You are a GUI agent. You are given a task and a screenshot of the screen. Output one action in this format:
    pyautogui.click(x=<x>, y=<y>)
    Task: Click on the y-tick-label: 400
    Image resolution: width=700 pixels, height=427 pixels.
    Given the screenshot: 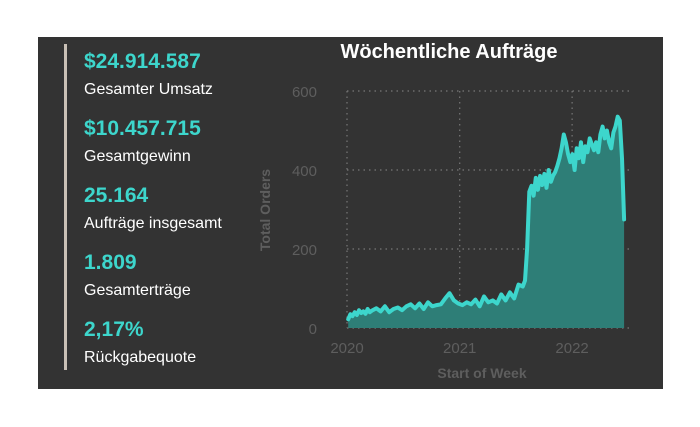 What is the action you would take?
    pyautogui.click(x=304, y=171)
    